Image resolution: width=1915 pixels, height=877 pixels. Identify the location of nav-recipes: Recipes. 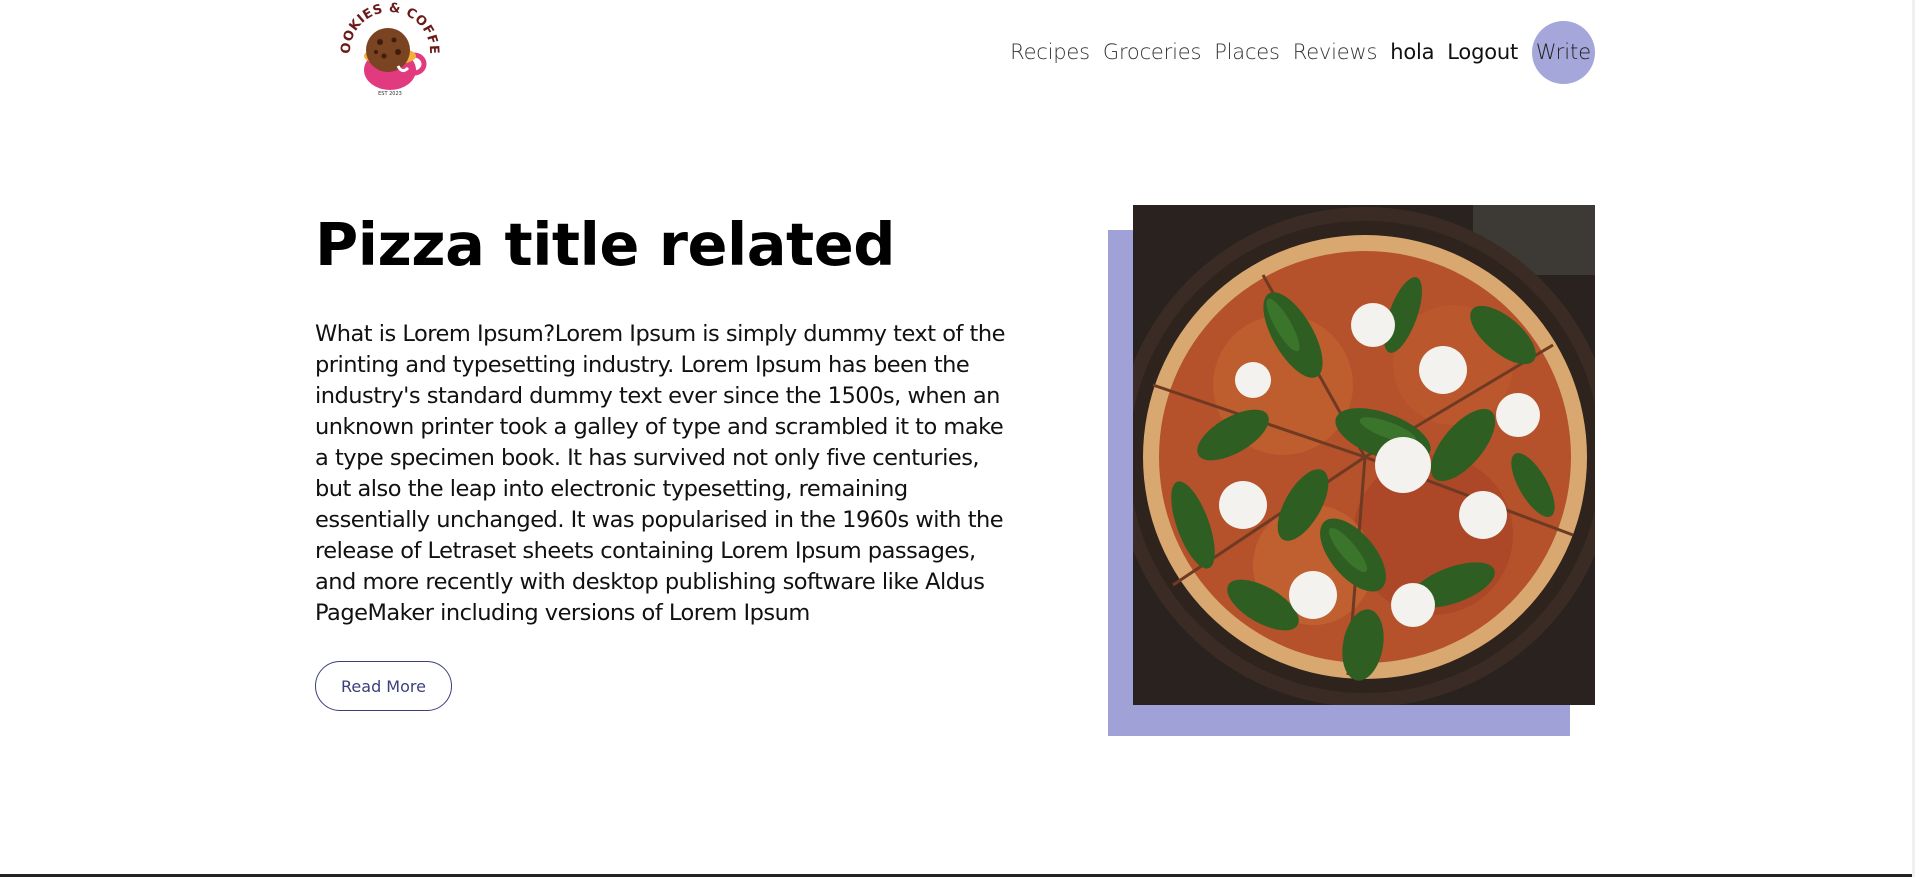
(1050, 52).